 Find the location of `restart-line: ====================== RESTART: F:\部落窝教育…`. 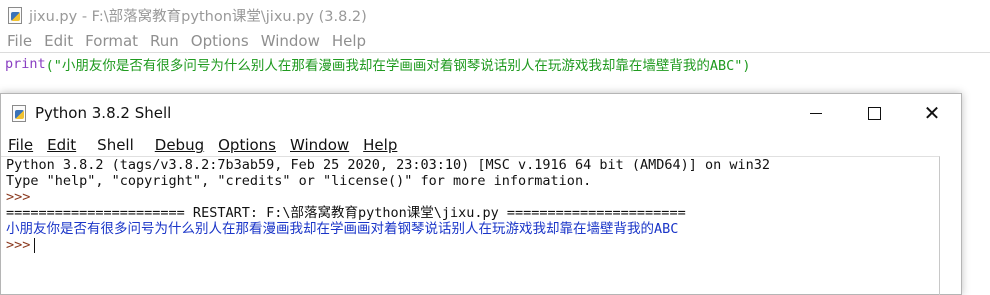

restart-line: ====================== RESTART: F:\部落窝教育… is located at coordinates (346, 213).